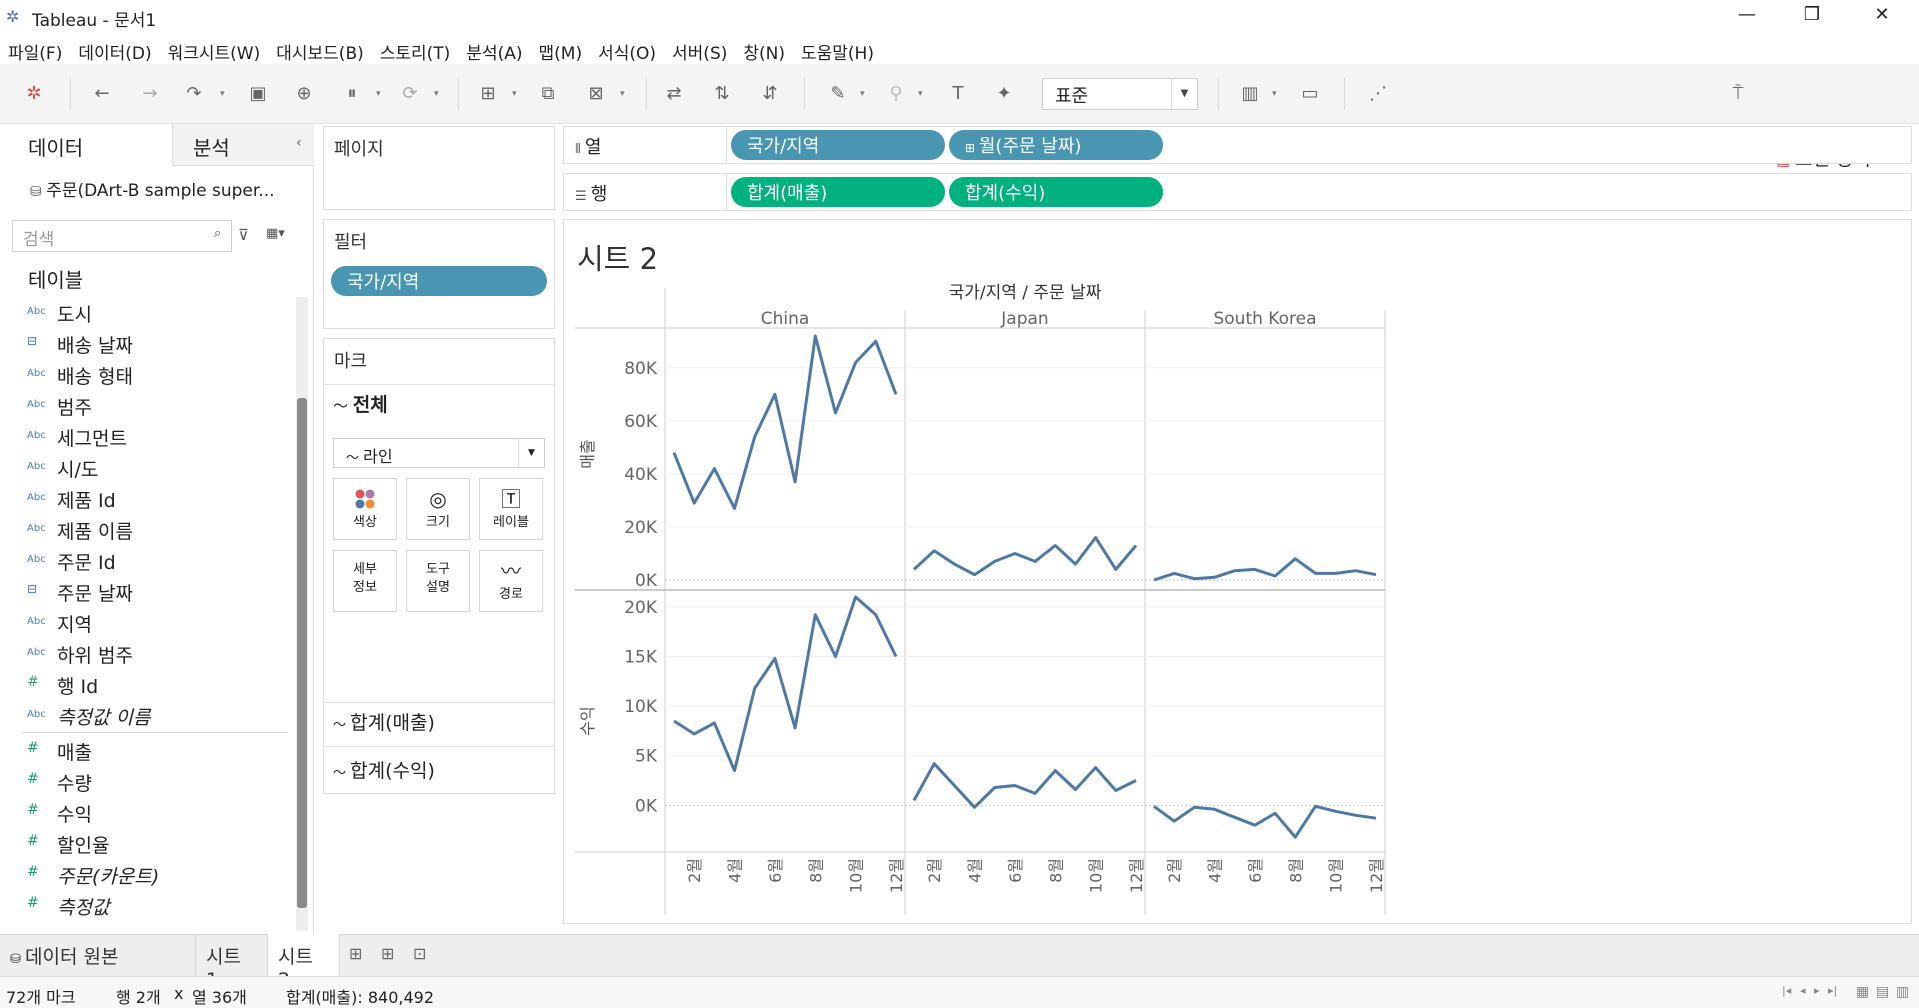  What do you see at coordinates (896, 94) in the screenshot?
I see `group-members-icon: ⚲` at bounding box center [896, 94].